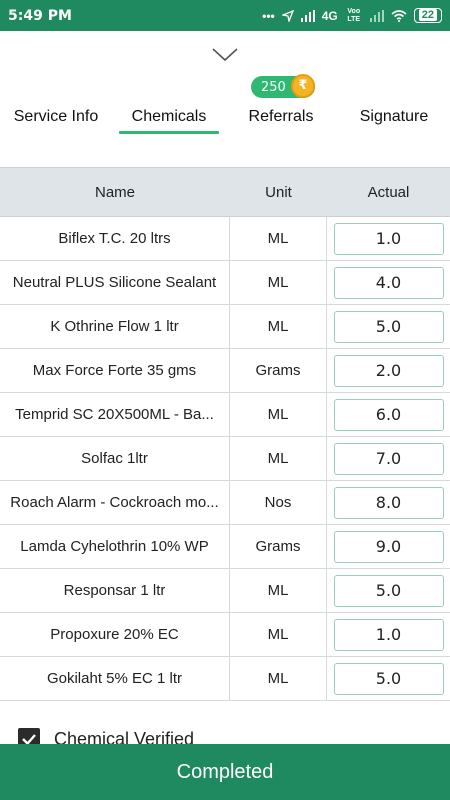 Image resolution: width=450 pixels, height=800 pixels. I want to click on cell-chemical-name: K Othrine Flow 1 ltr, so click(115, 326).